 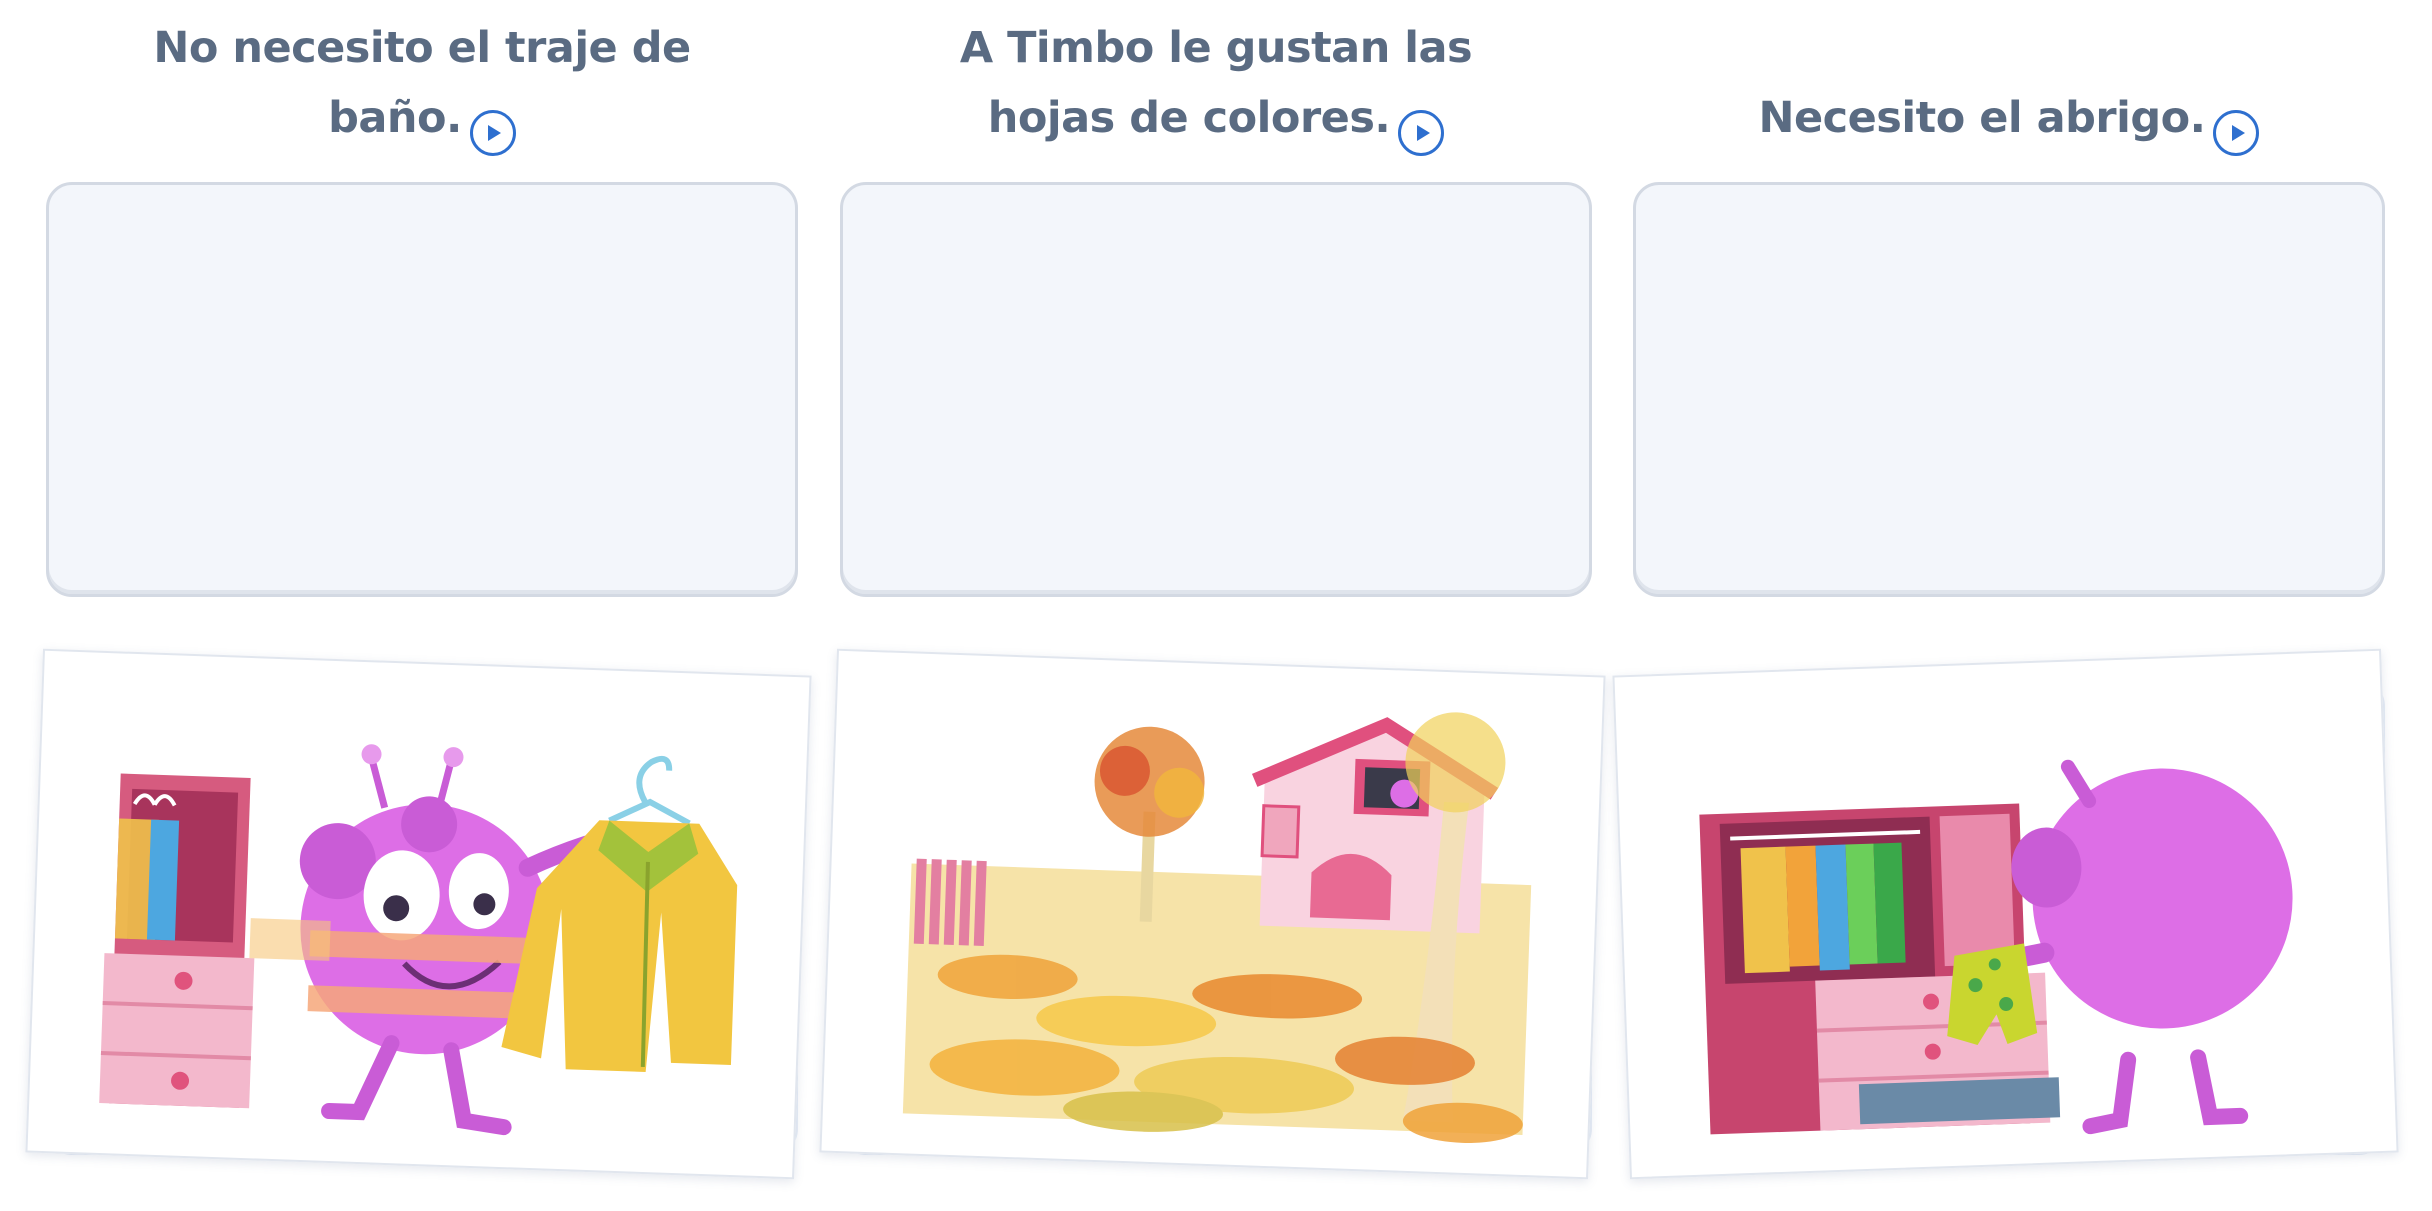 What do you see at coordinates (418, 940) in the screenshot?
I see `monster-coat-illustration` at bounding box center [418, 940].